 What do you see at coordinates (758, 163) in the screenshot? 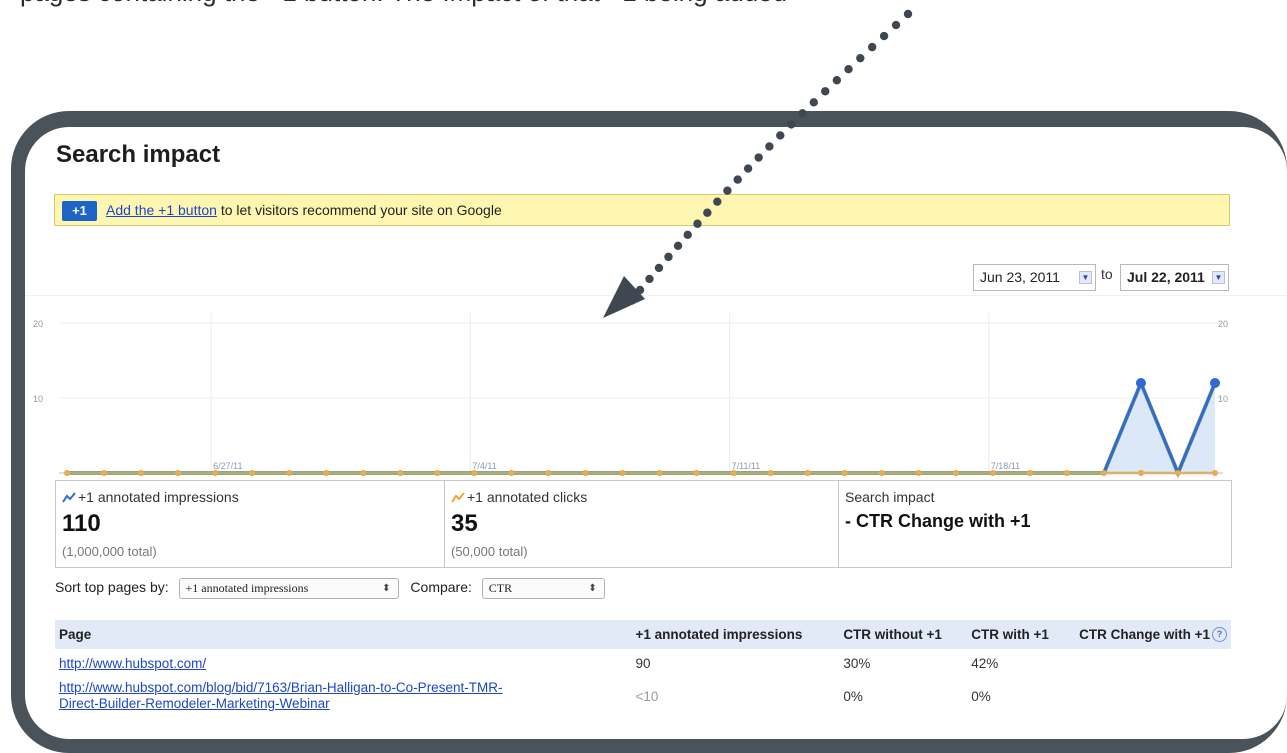
I see `annotation-arrow` at bounding box center [758, 163].